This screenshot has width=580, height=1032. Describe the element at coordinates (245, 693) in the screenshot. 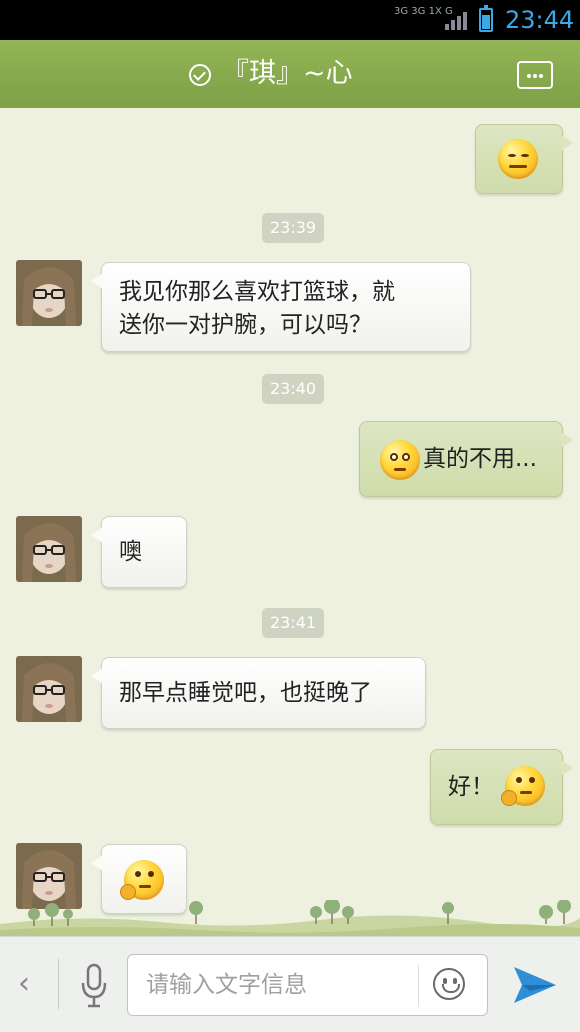

I see `message-text: 那早点睡觉吧，也挺晚了` at that location.